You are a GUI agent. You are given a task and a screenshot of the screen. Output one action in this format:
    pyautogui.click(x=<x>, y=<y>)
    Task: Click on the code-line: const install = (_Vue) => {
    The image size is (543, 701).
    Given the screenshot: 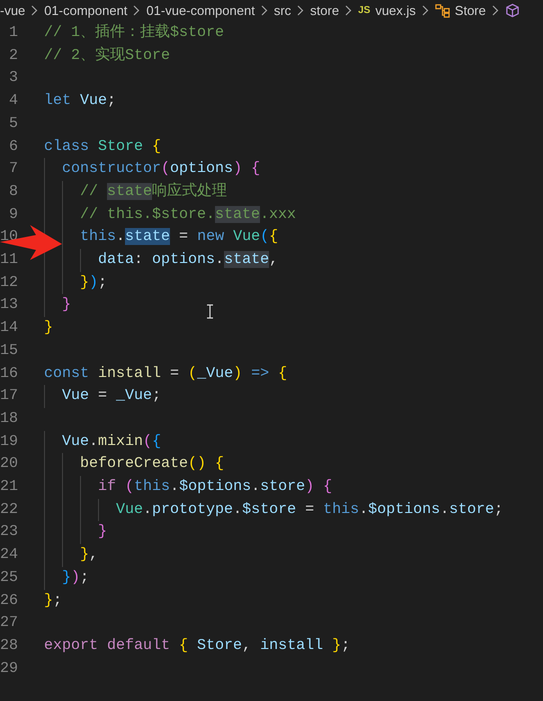 What is the action you would take?
    pyautogui.click(x=166, y=374)
    